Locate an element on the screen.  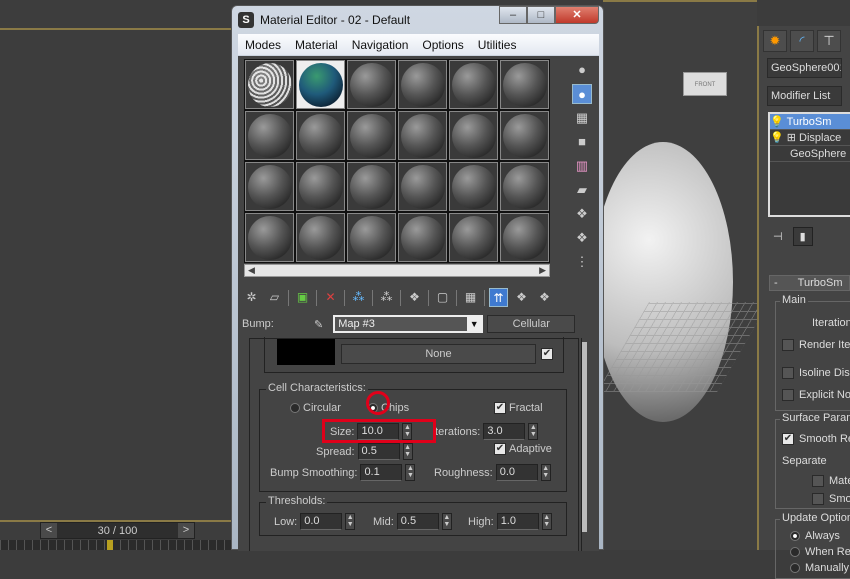
spread-field: 0.5 is located at coordinates (378, 451).